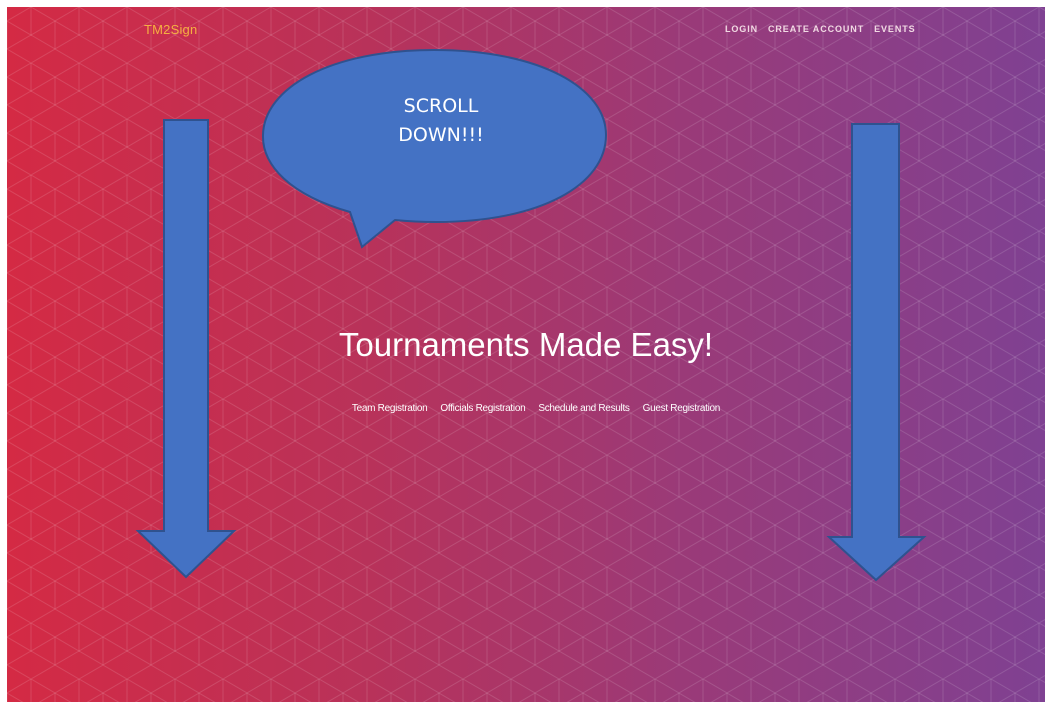  Describe the element at coordinates (682, 408) in the screenshot. I see `guest-registration-link: Guest Registration` at that location.